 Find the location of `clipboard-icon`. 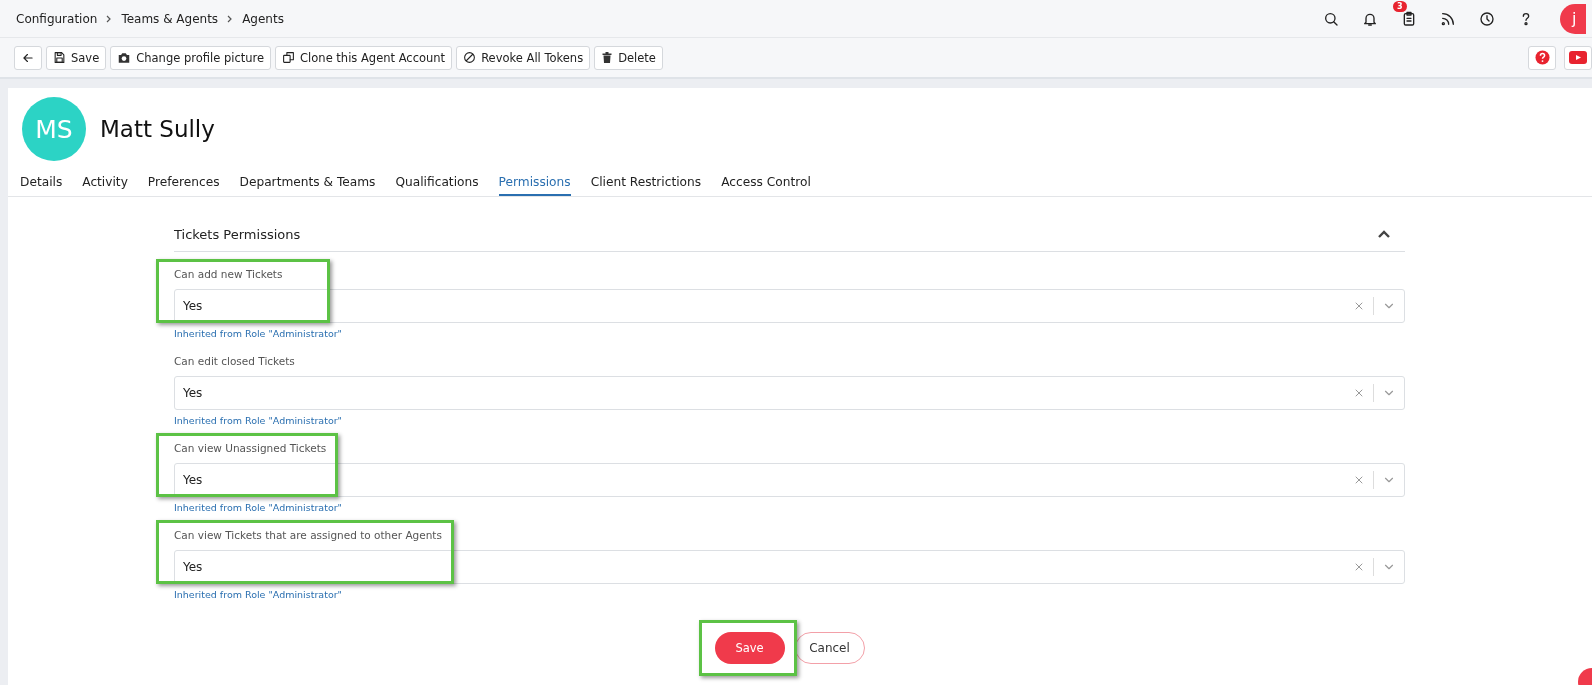

clipboard-icon is located at coordinates (1409, 18).